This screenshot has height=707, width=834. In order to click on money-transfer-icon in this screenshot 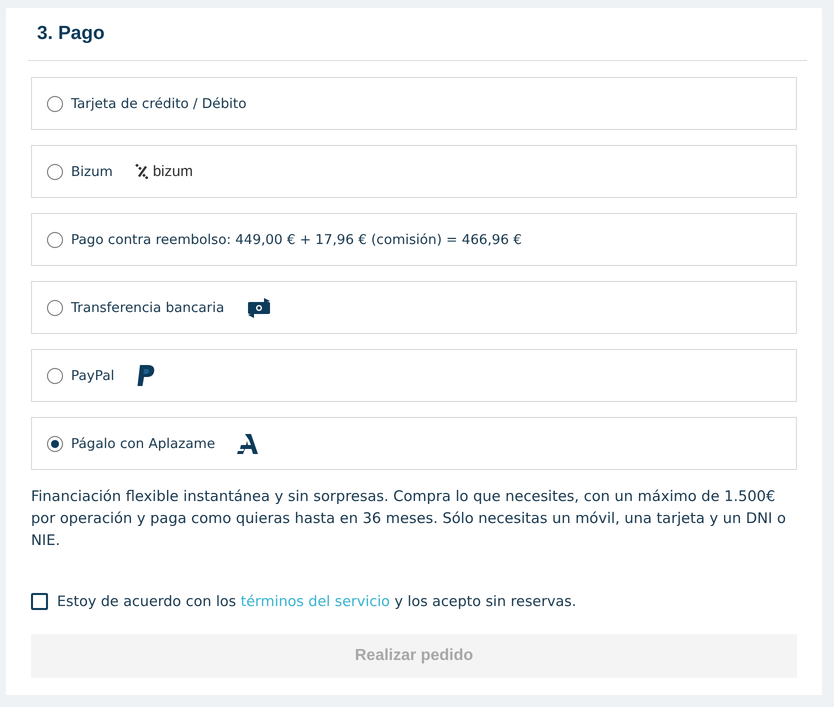, I will do `click(259, 308)`.